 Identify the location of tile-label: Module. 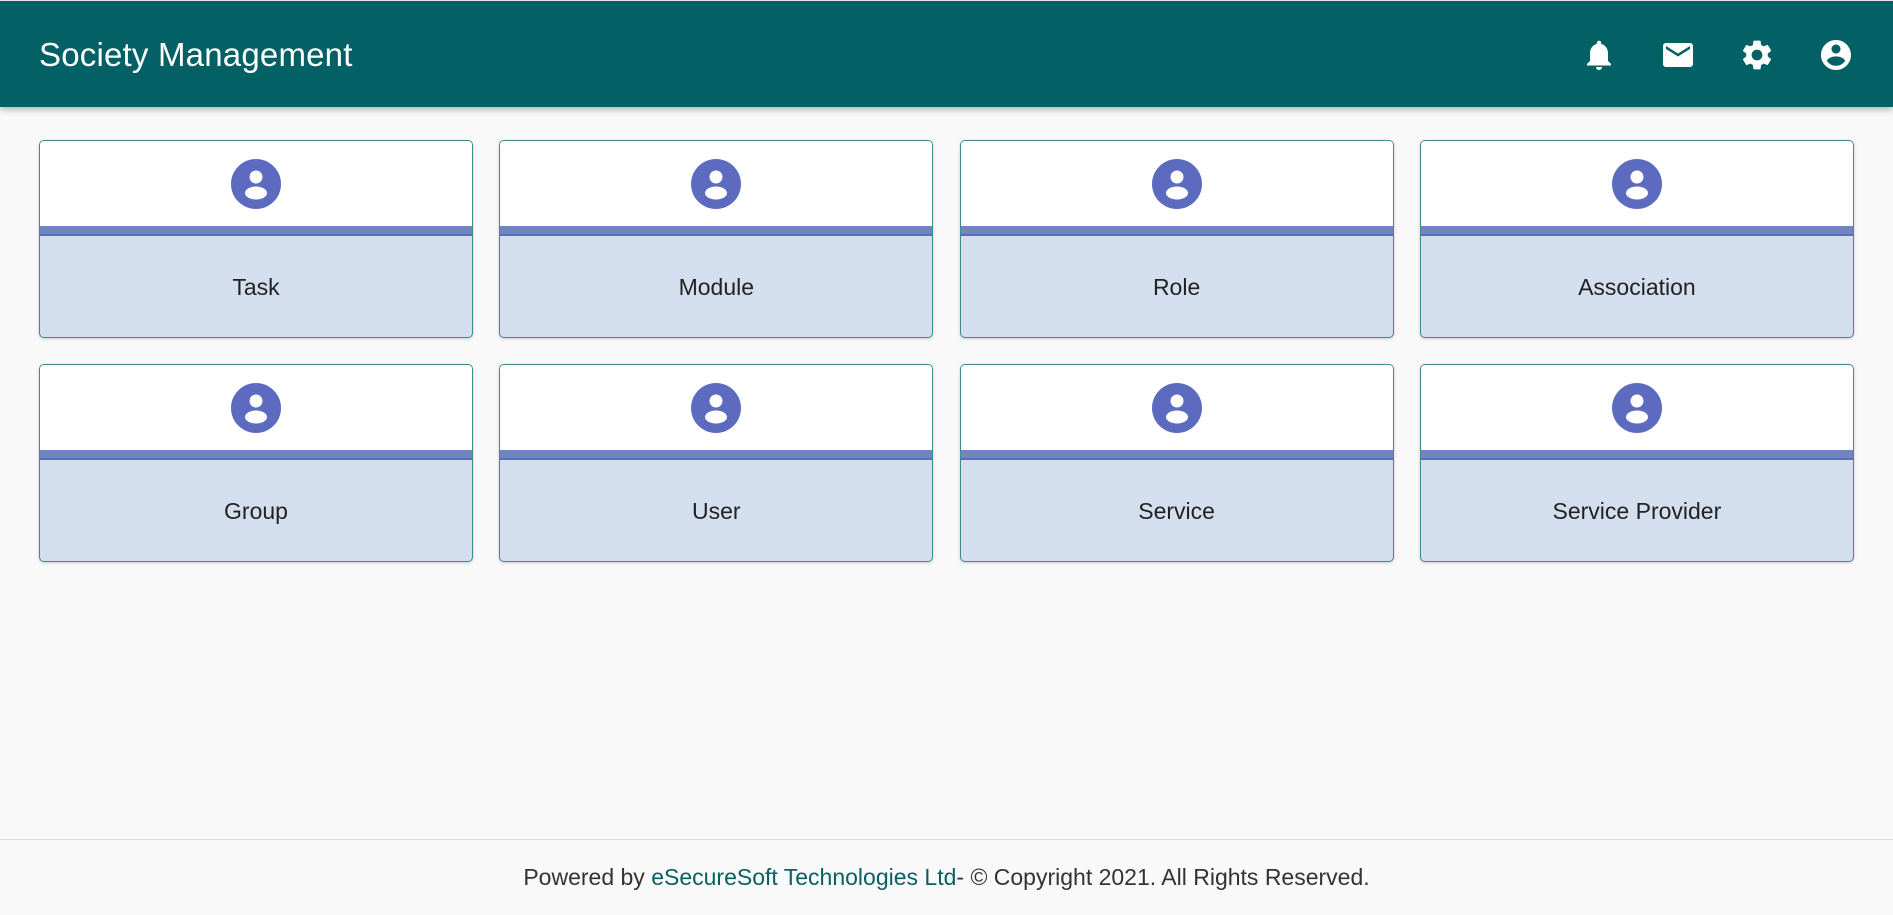
(716, 287).